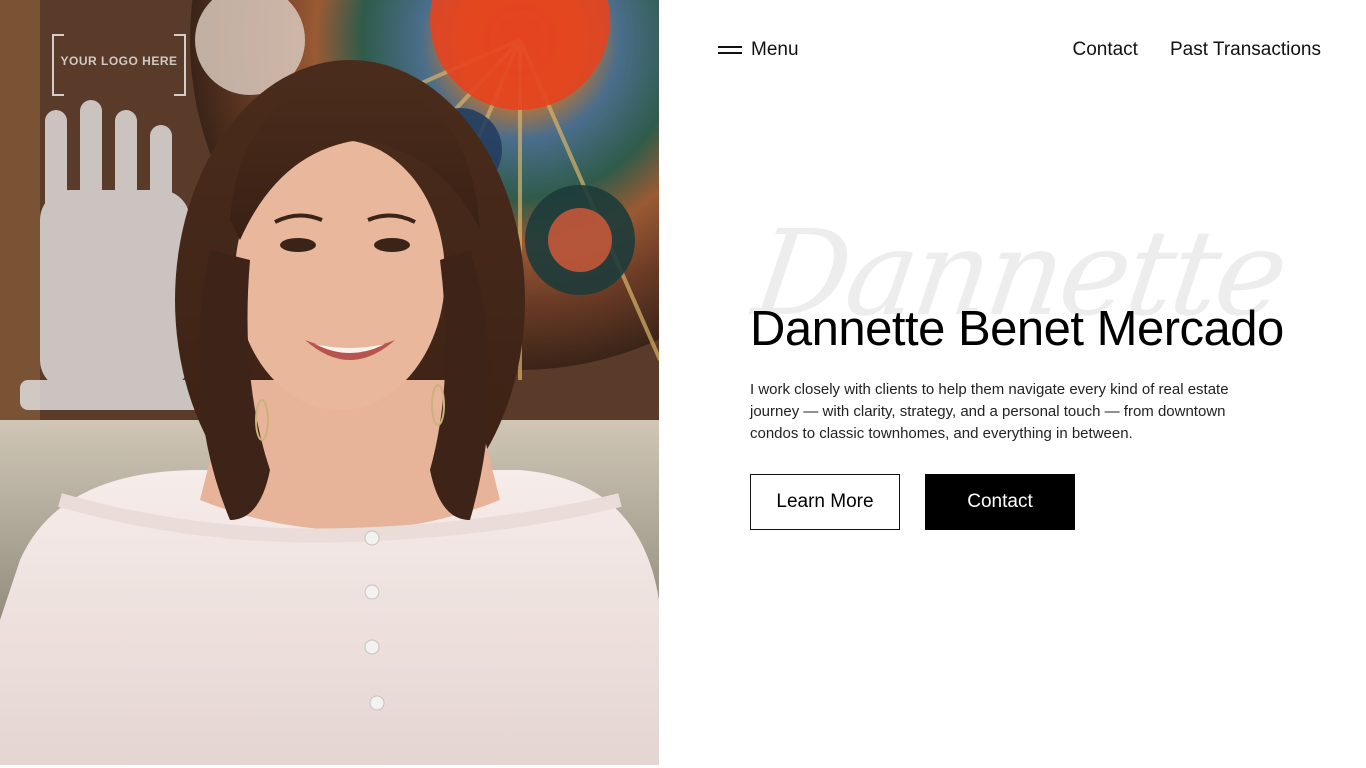  I want to click on nav-link-contact: Contact, so click(1104, 50).